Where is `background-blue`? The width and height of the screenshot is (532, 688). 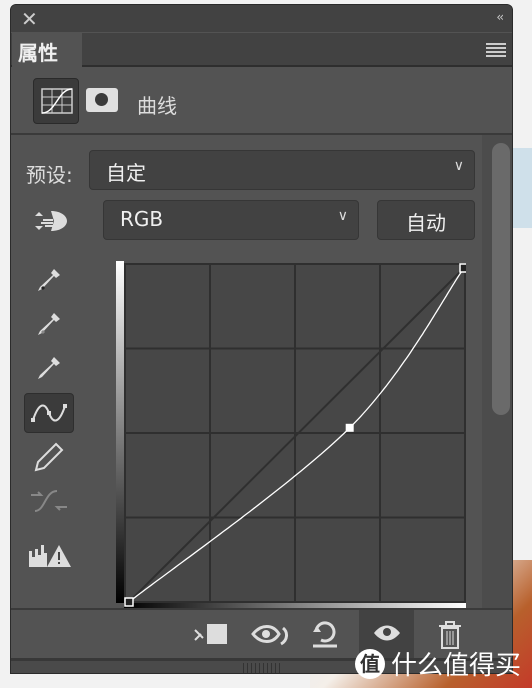 background-blue is located at coordinates (522, 188).